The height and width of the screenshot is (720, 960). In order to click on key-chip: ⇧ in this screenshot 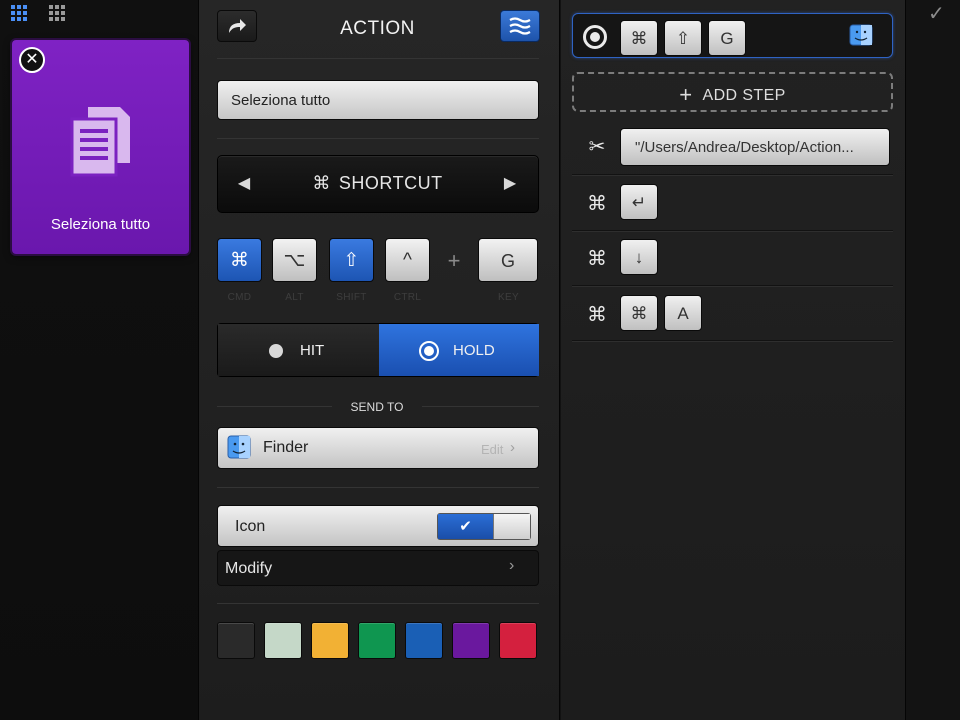, I will do `click(683, 38)`.